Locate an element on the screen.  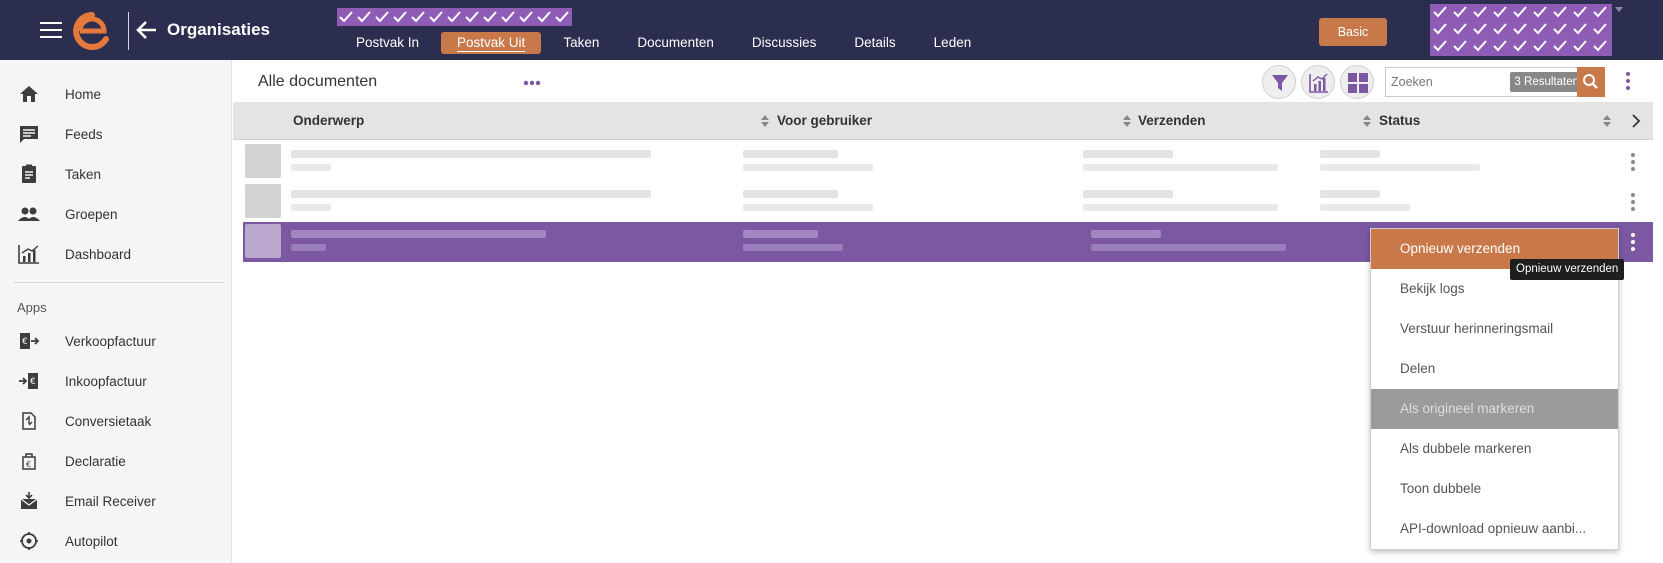
page-title: Organisaties is located at coordinates (218, 29).